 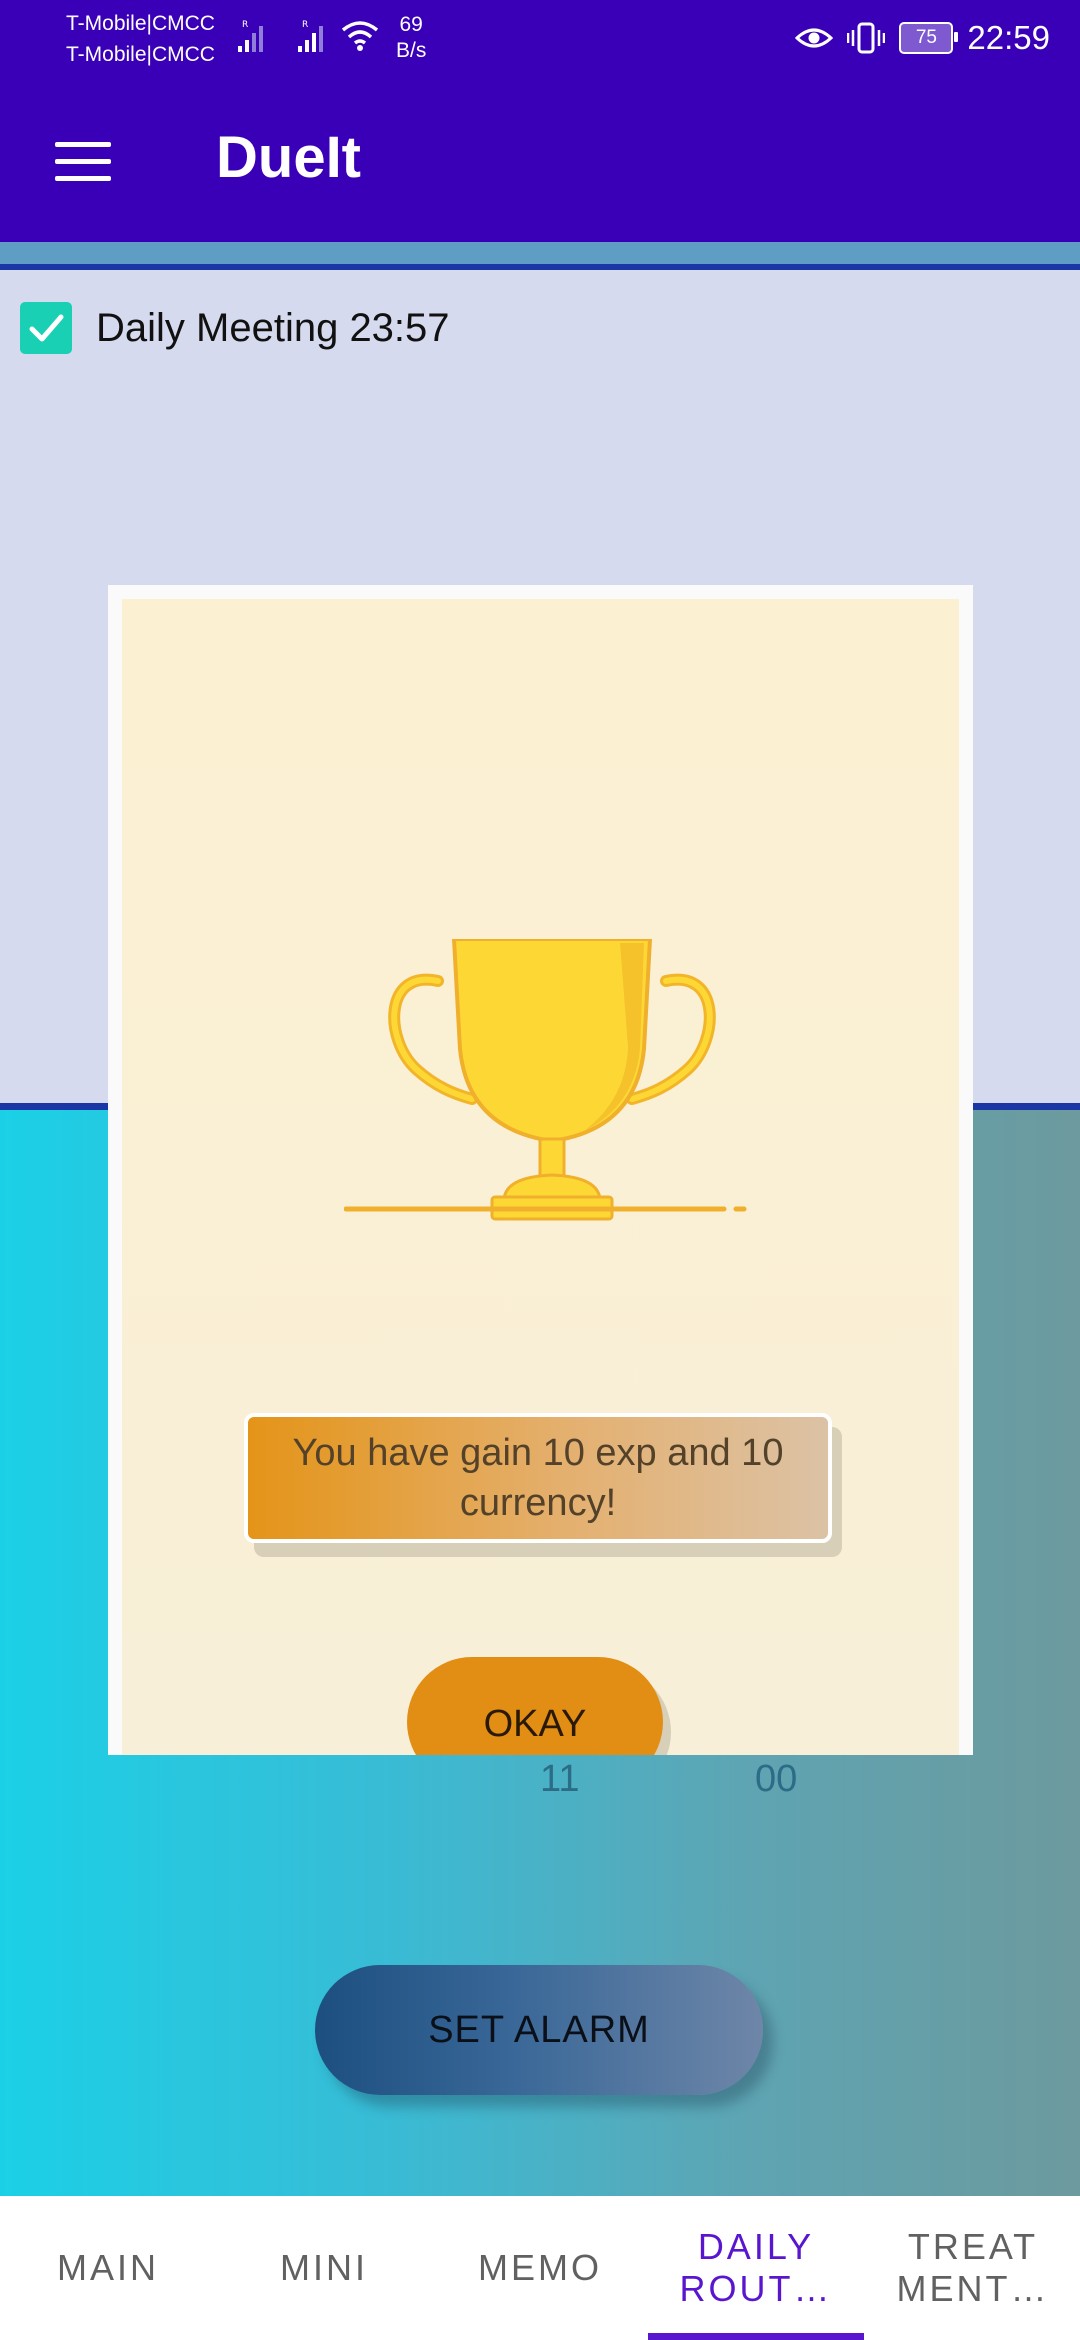 I want to click on net-speed: 69 B/s, so click(x=411, y=38).